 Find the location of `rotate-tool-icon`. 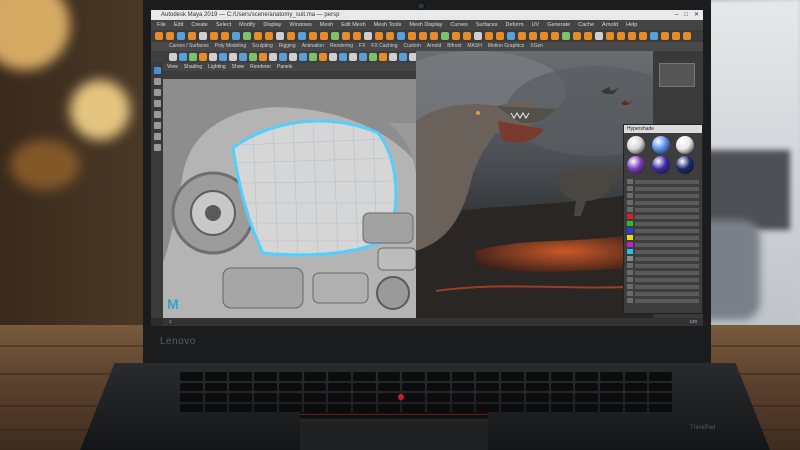

rotate-tool-icon is located at coordinates (157, 114).